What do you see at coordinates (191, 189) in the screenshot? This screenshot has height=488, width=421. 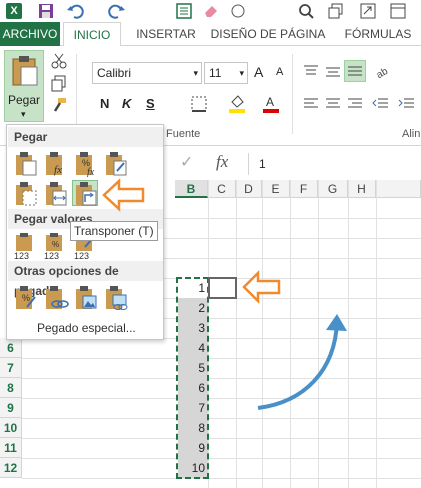 I see `column-header: B` at bounding box center [191, 189].